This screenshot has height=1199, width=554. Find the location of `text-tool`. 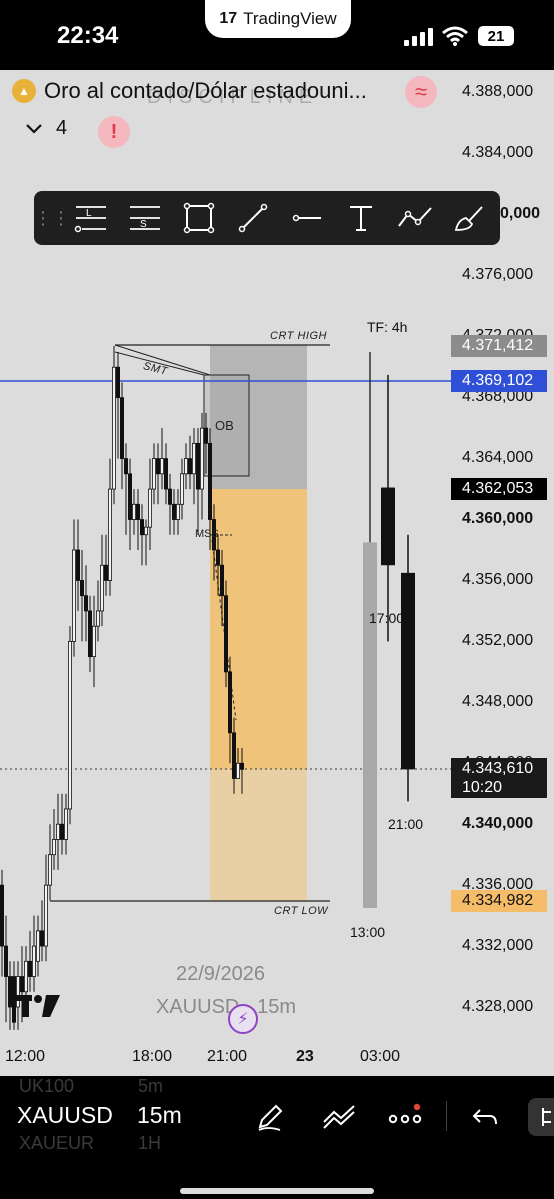

text-tool is located at coordinates (361, 218).